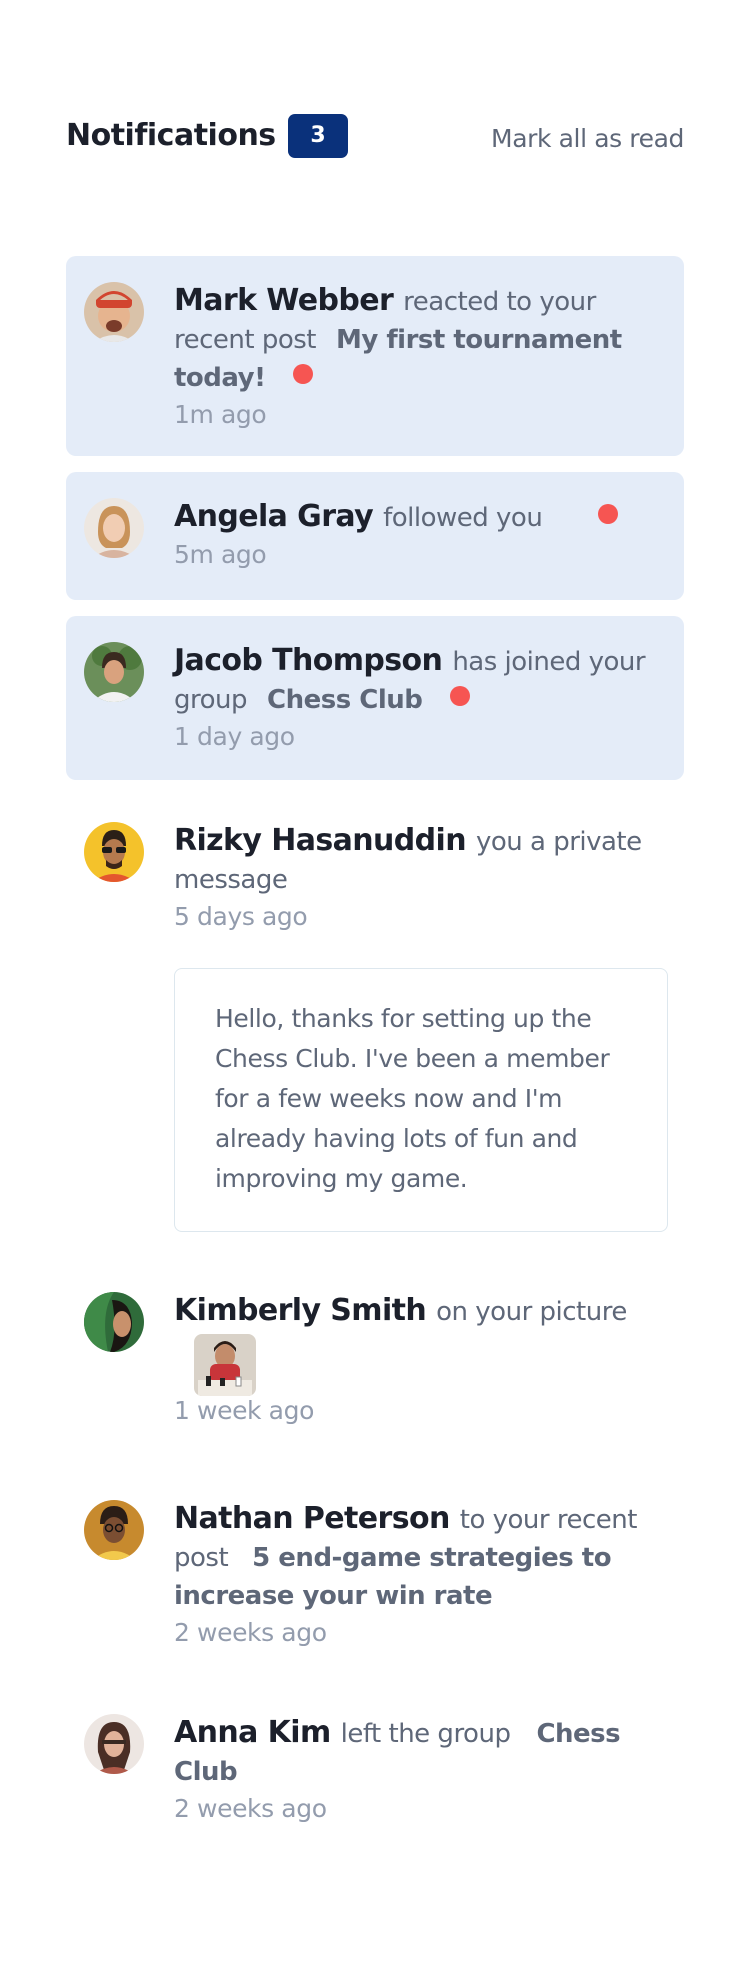  I want to click on user-name-link: Kimberly Smith, so click(300, 1310).